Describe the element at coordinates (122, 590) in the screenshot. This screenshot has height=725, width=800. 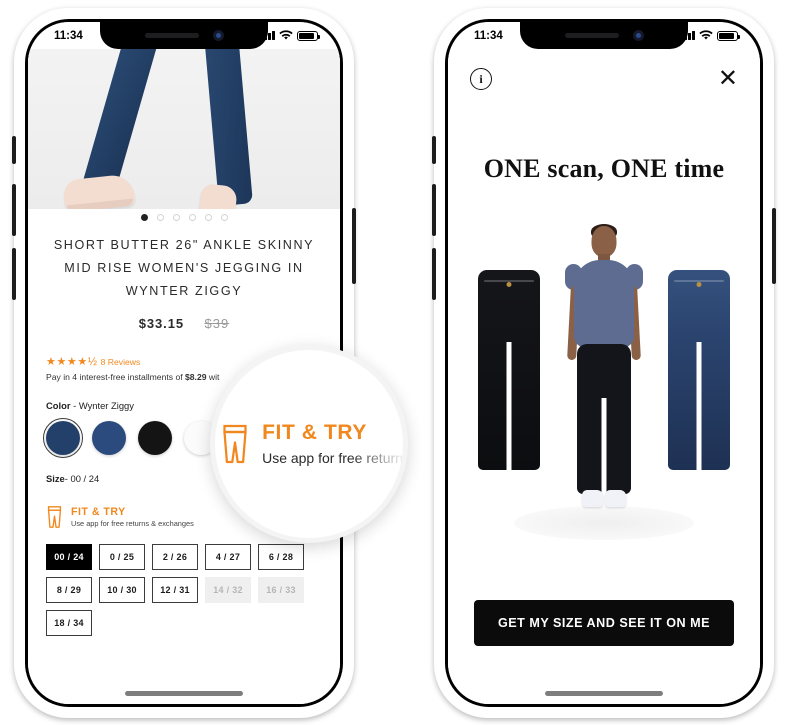
I see `size-option: 10 / 30` at that location.